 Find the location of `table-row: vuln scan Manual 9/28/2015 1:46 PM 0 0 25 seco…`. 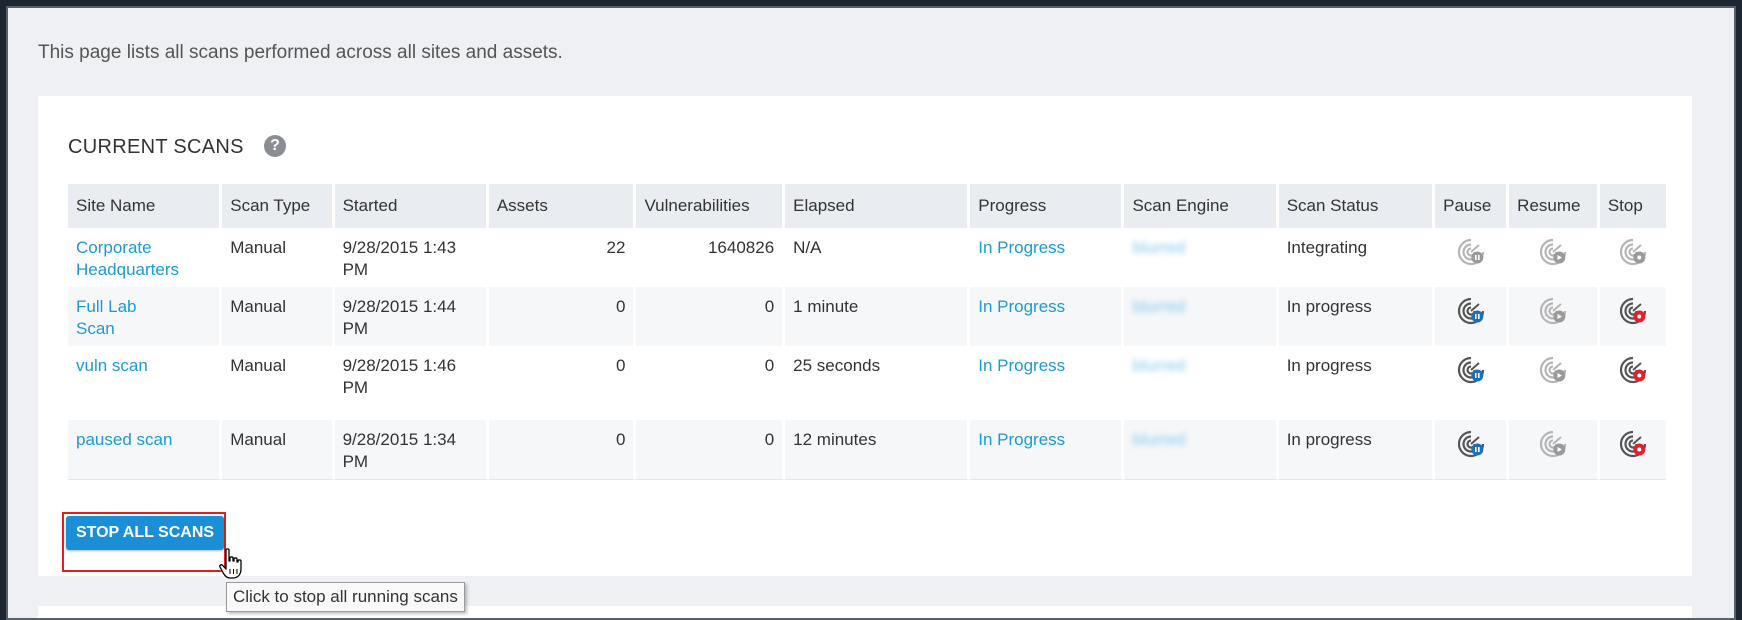

table-row: vuln scan Manual 9/28/2015 1:46 PM 0 0 25 seco… is located at coordinates (867, 383).